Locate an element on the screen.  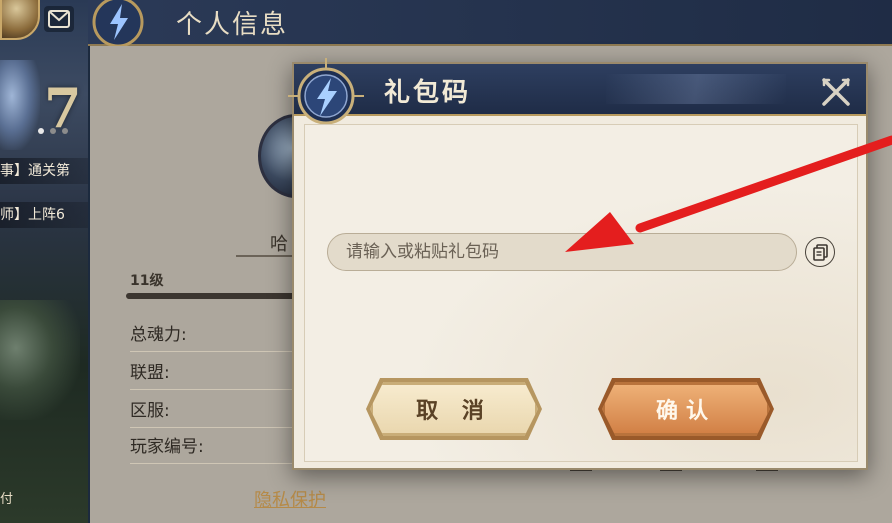
header-decoration is located at coordinates (696, 89).